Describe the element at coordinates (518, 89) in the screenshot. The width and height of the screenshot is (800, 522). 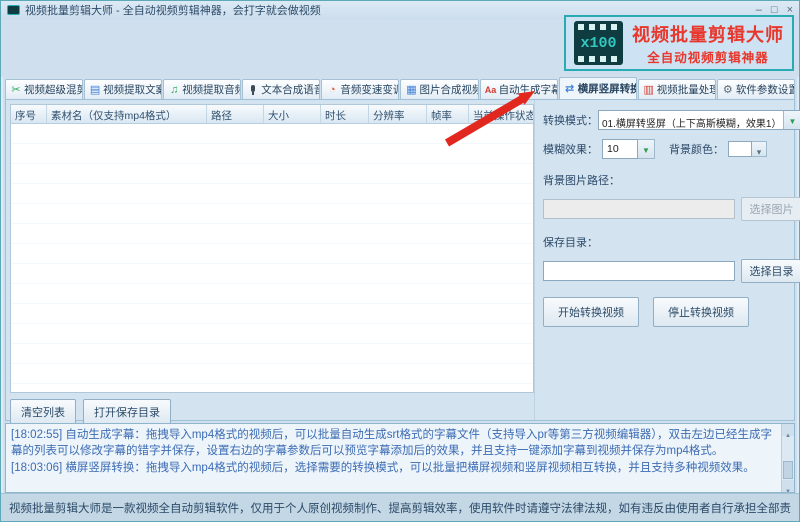
I see `tab-auto-subtitle: 自动生成字幕` at that location.